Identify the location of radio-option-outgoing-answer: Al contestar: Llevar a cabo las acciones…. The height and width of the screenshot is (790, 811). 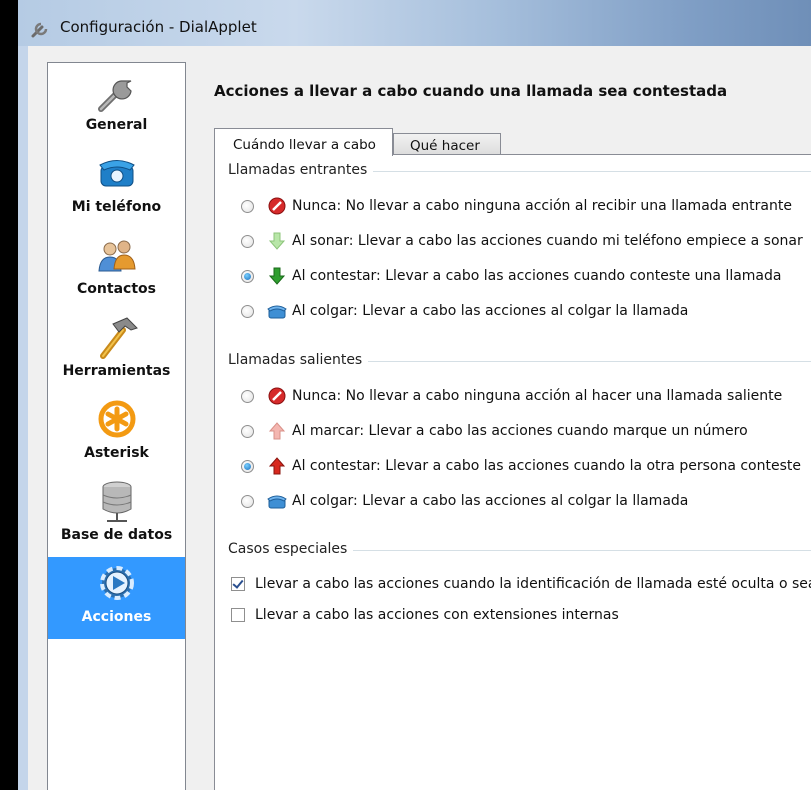
(521, 466).